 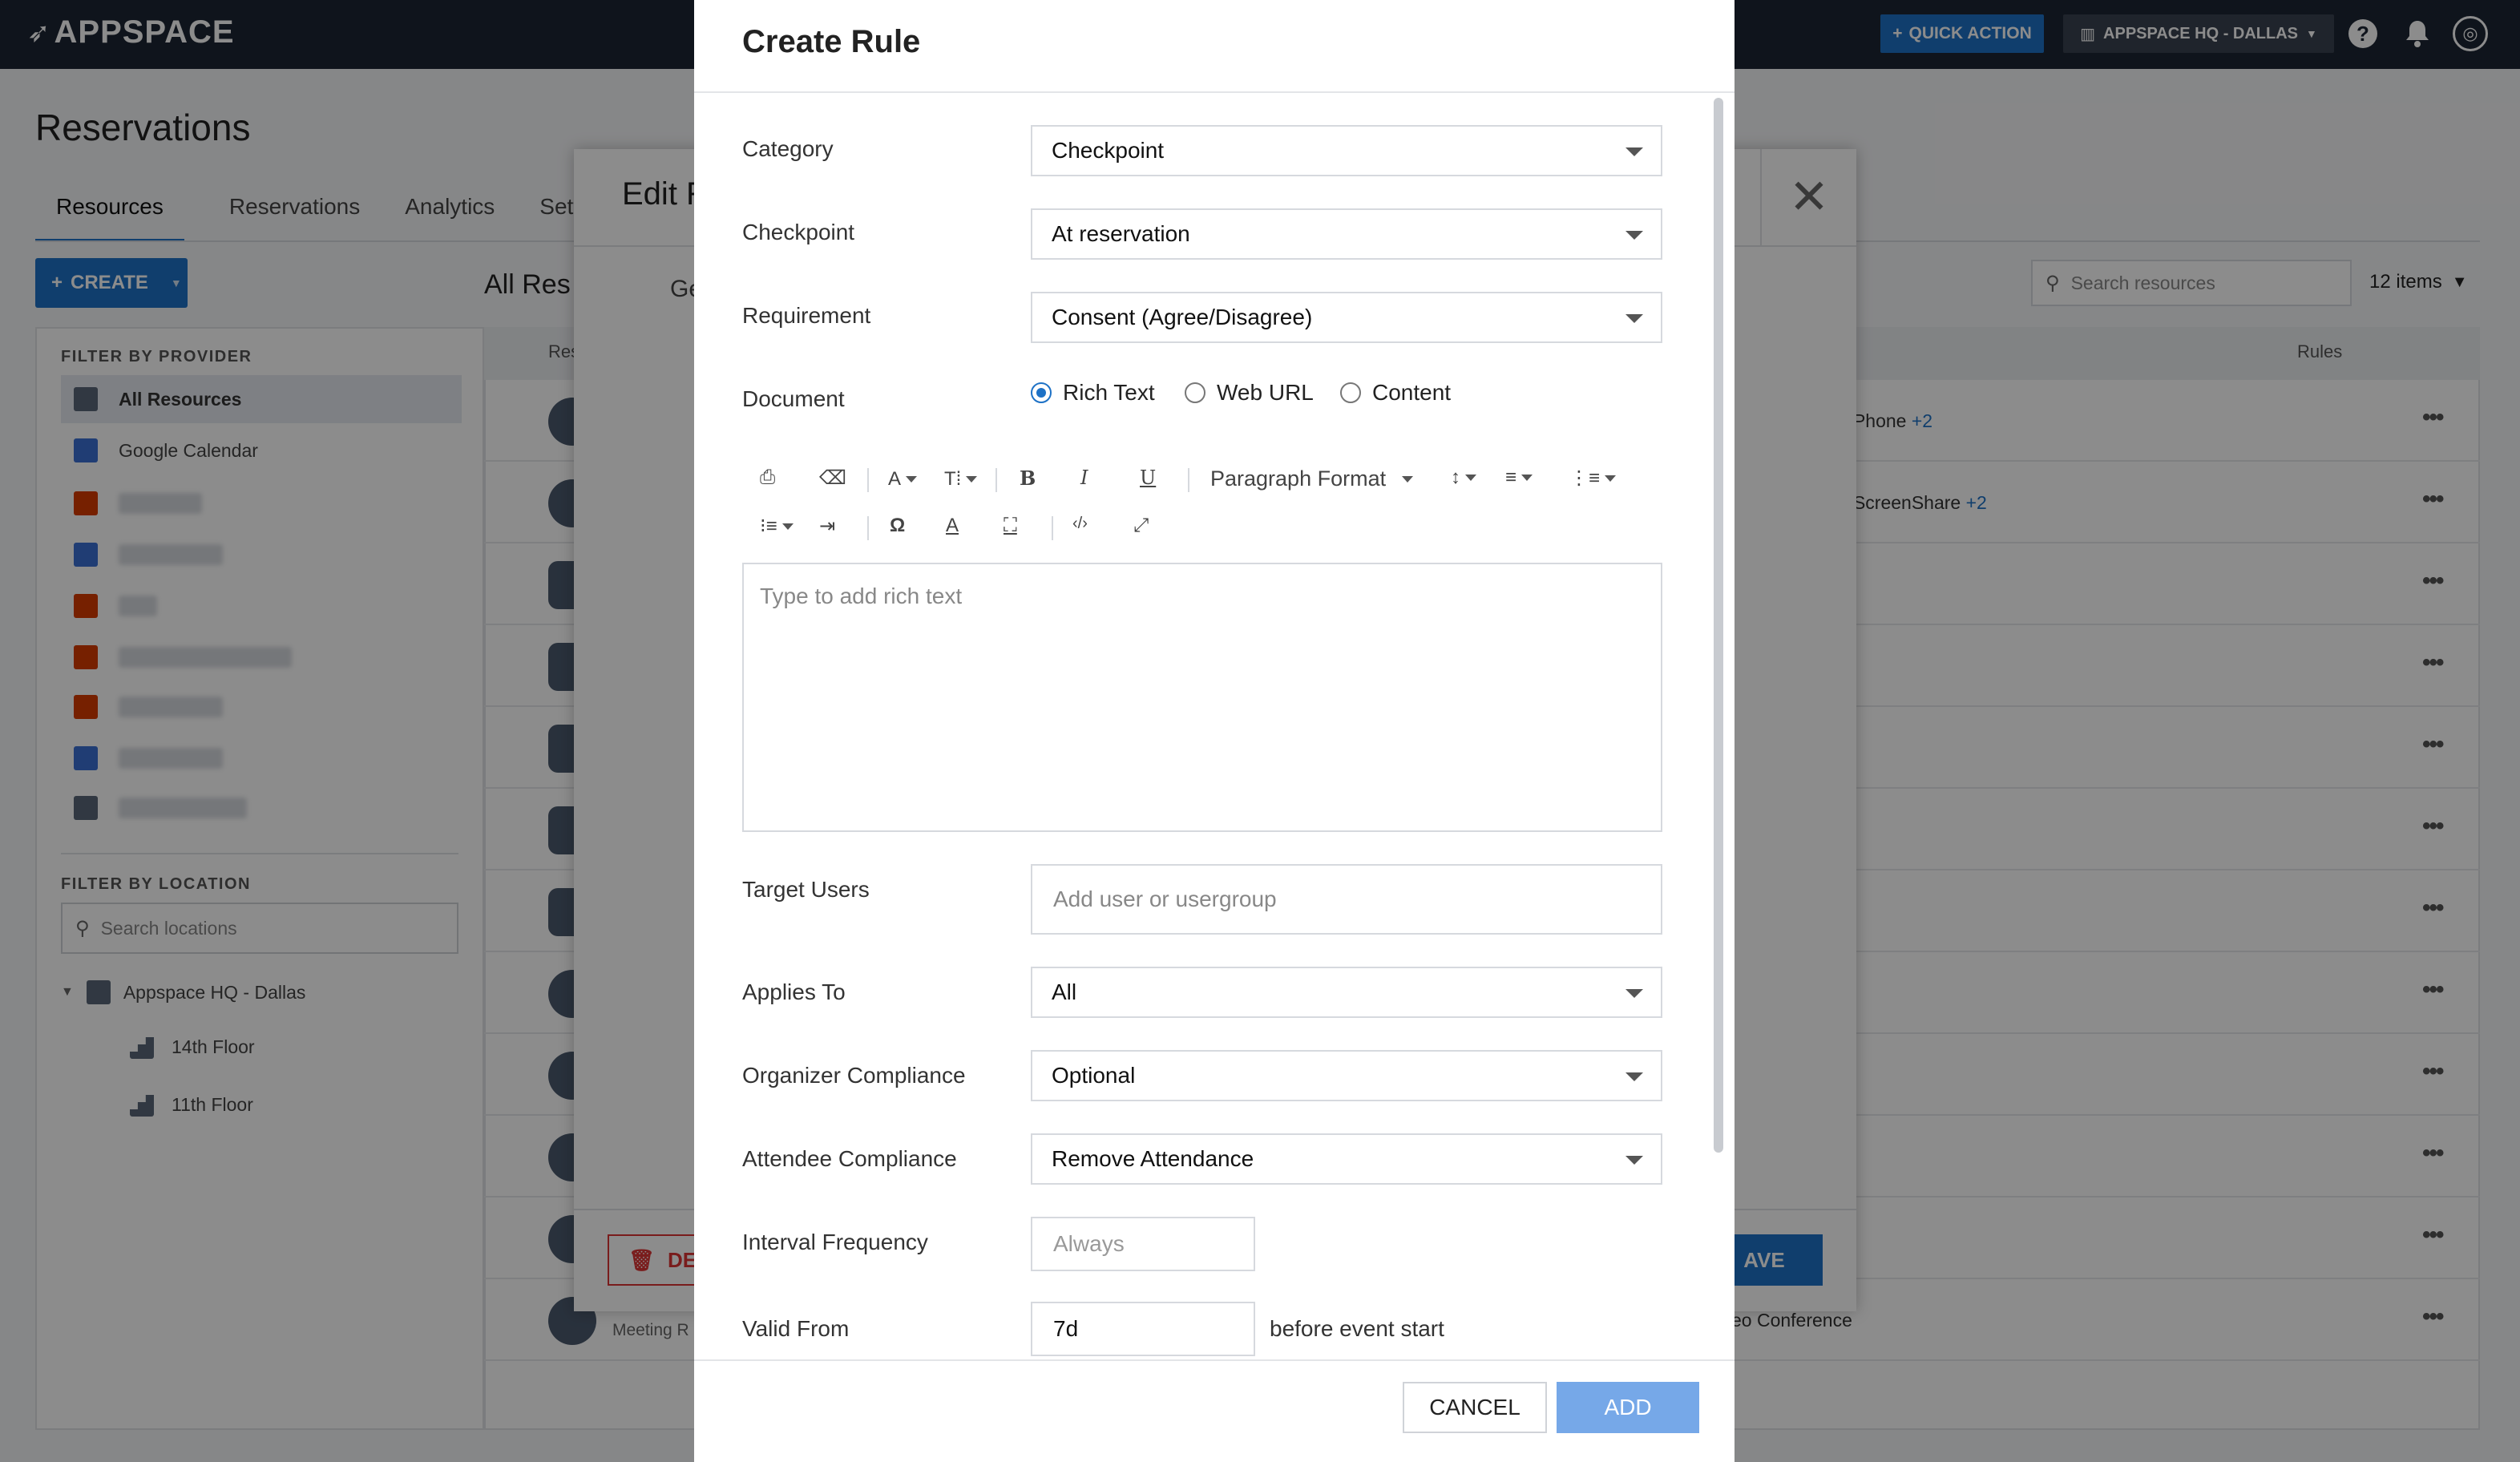 What do you see at coordinates (1593, 478) in the screenshot?
I see `ordered-list-icon: ⋮≡` at bounding box center [1593, 478].